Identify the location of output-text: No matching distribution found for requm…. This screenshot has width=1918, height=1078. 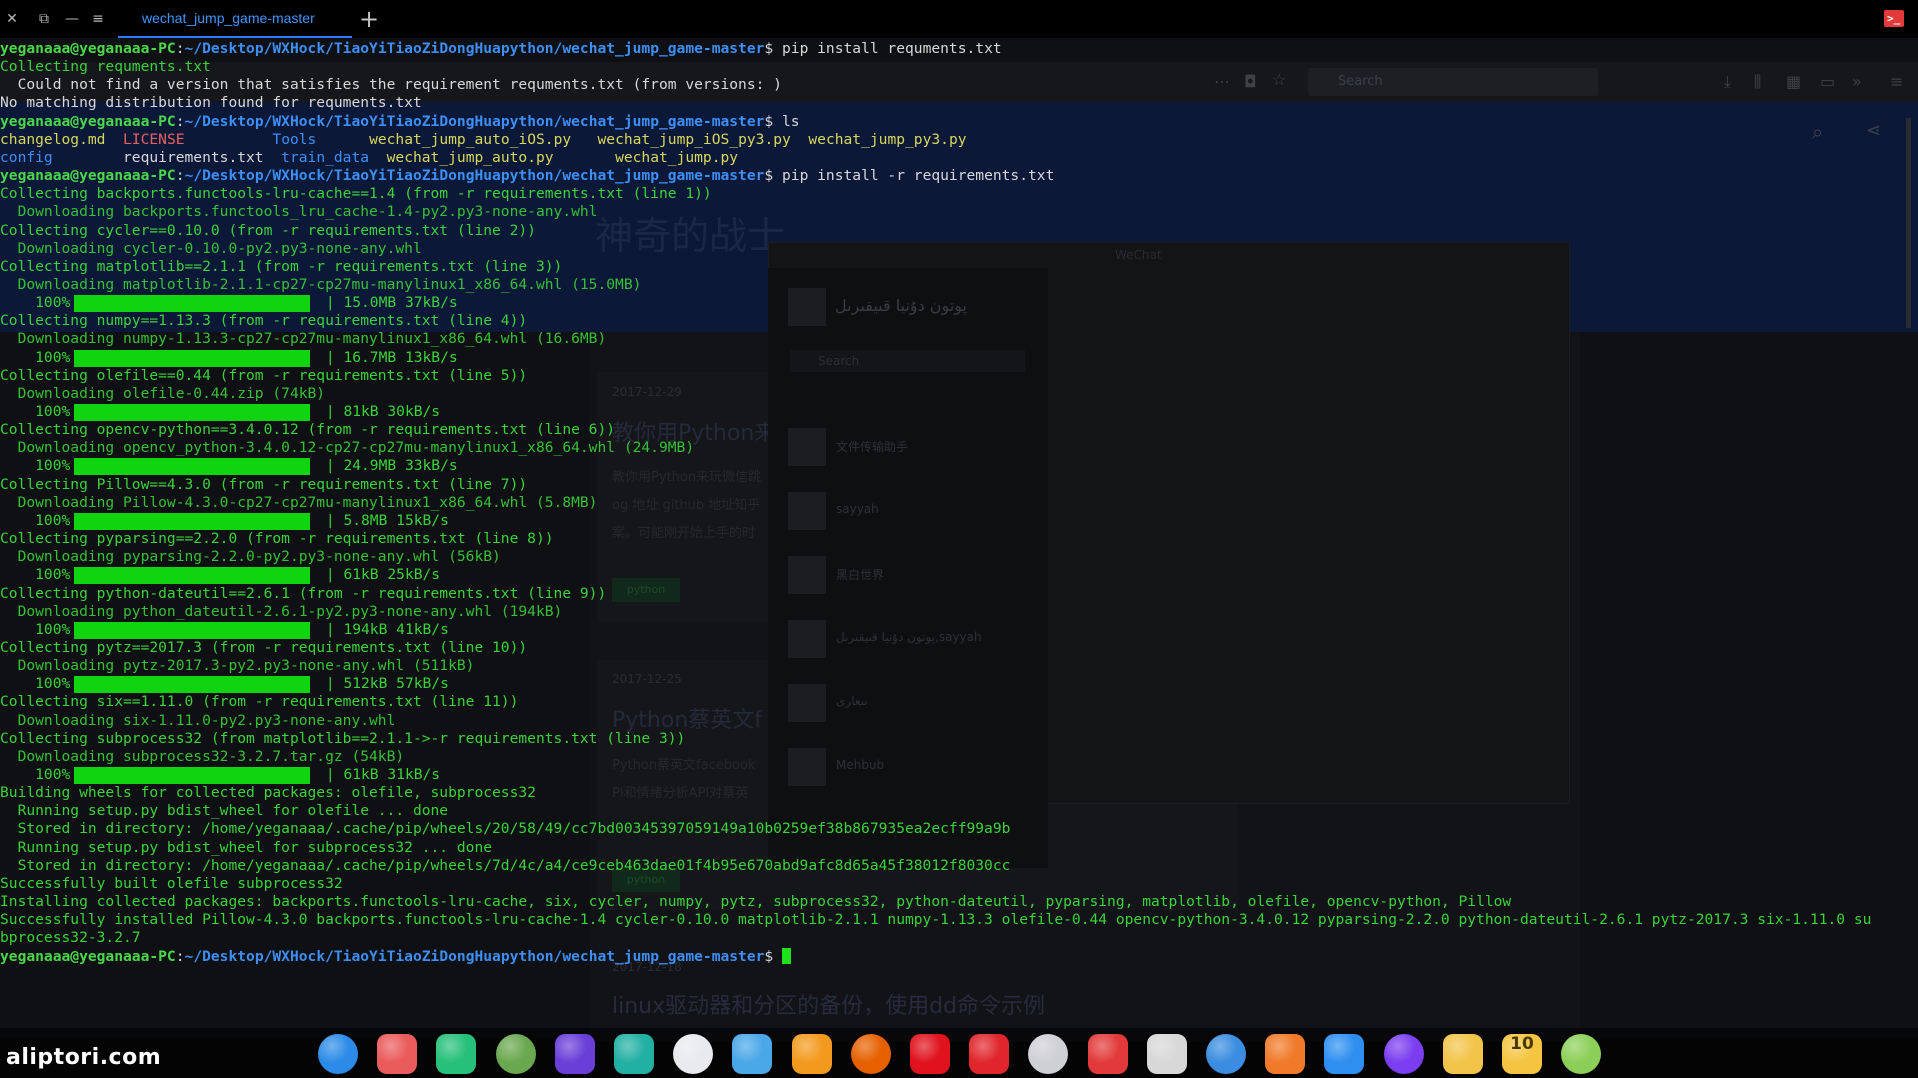
(211, 103).